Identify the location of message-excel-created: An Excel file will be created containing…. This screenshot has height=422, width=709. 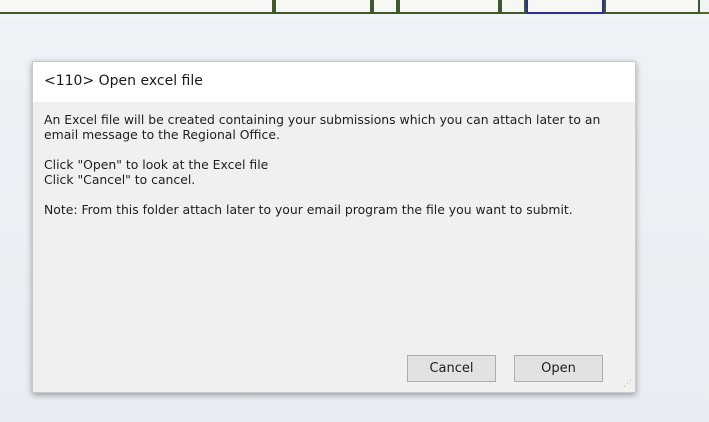
(322, 127).